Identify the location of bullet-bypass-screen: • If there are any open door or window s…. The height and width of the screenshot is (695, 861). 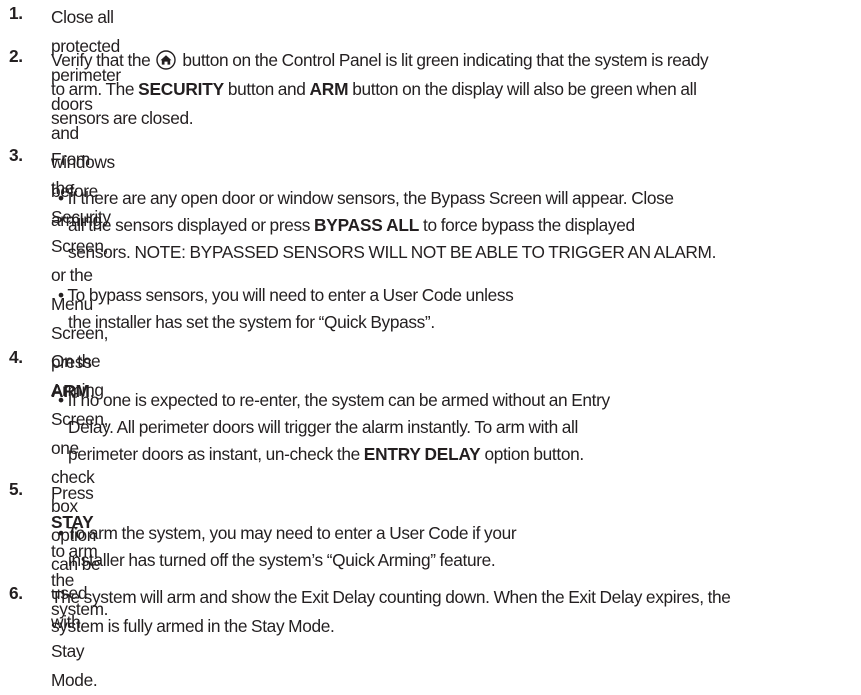
(387, 225).